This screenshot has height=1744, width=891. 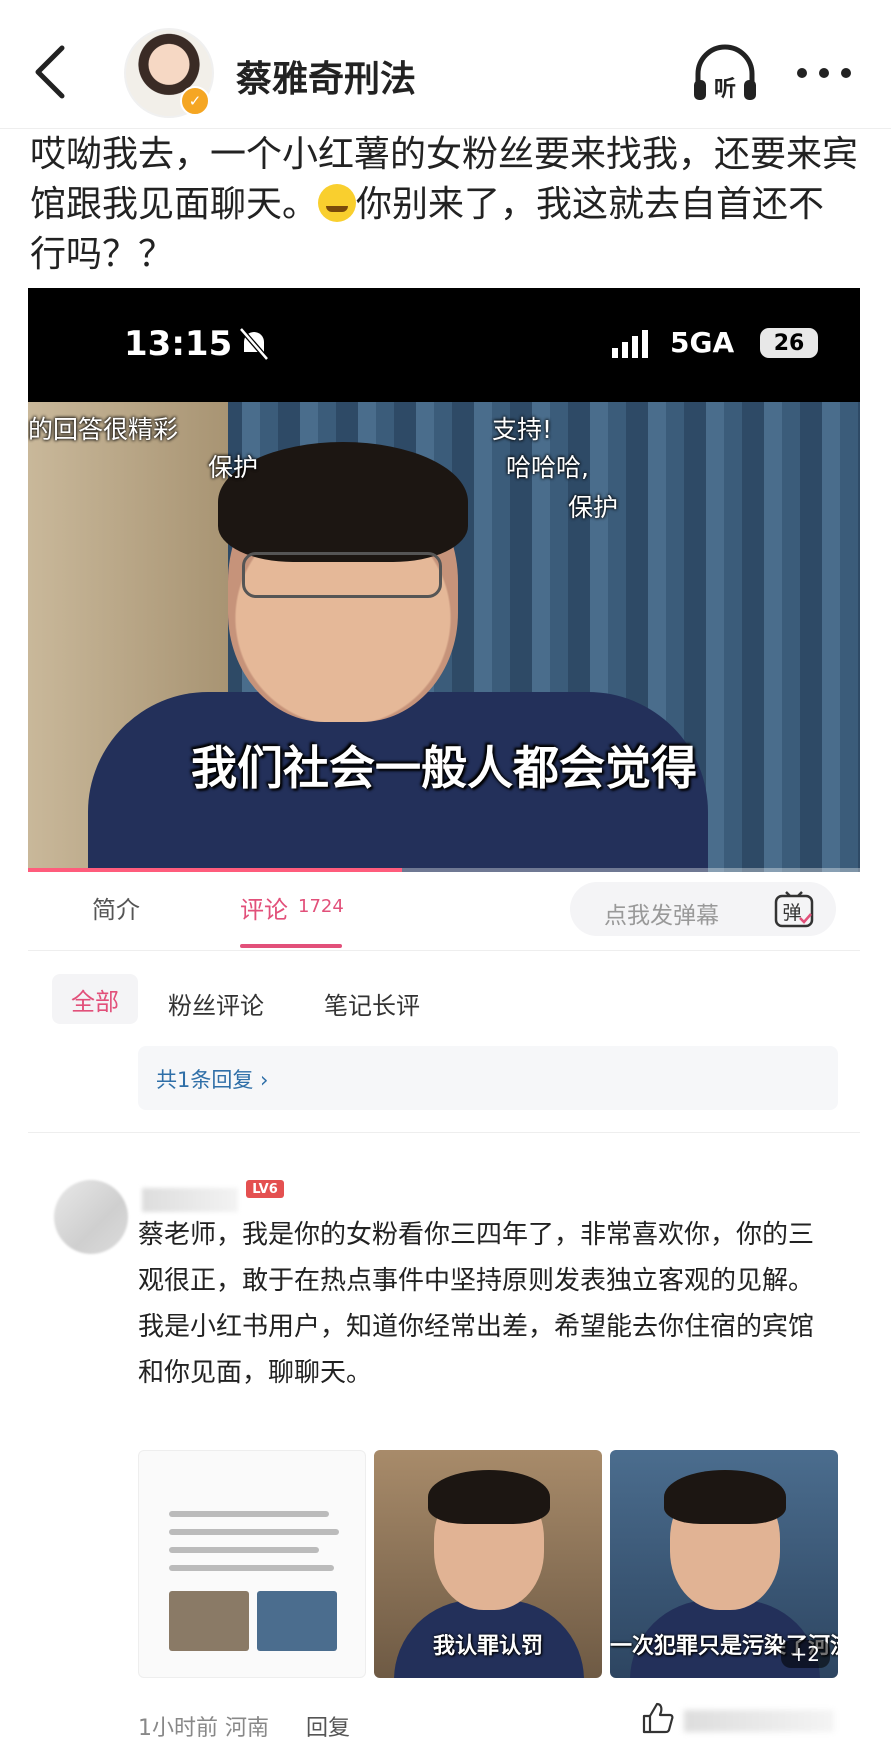 I want to click on status-time: 13:15, so click(x=178, y=344).